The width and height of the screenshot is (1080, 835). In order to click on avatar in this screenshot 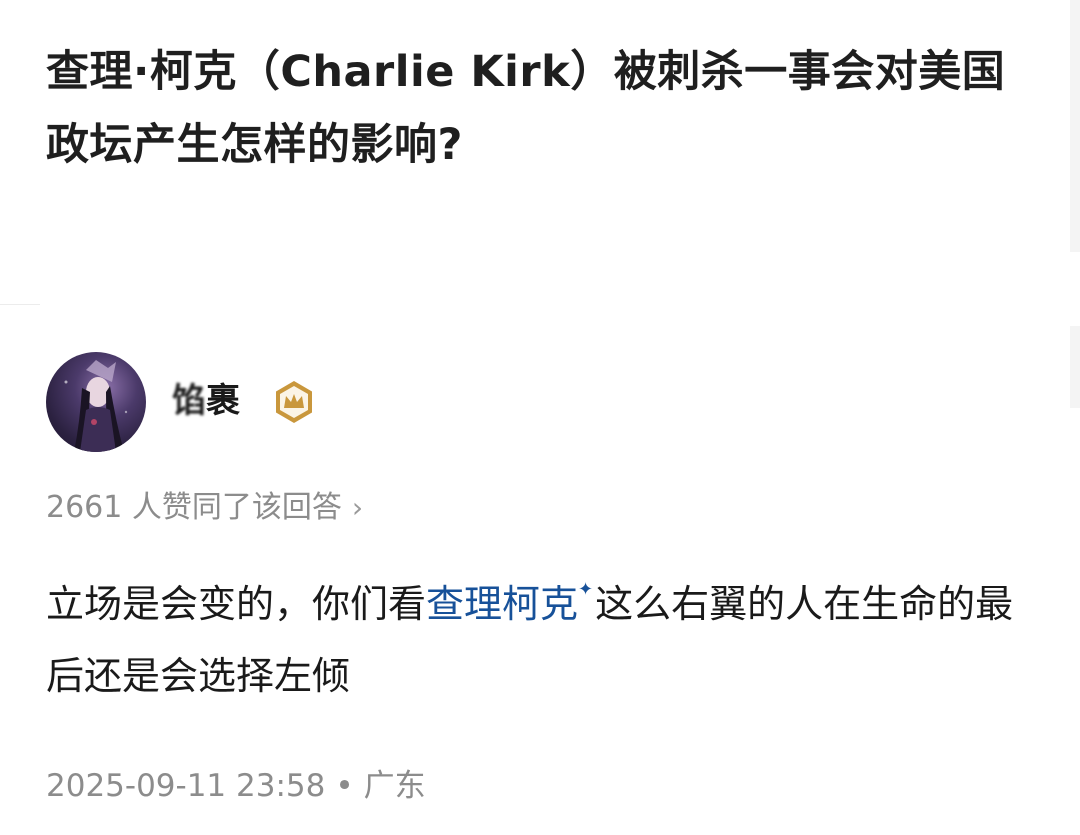, I will do `click(96, 402)`.